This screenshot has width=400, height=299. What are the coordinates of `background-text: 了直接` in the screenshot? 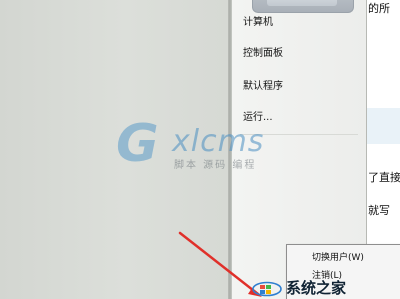 It's located at (384, 177).